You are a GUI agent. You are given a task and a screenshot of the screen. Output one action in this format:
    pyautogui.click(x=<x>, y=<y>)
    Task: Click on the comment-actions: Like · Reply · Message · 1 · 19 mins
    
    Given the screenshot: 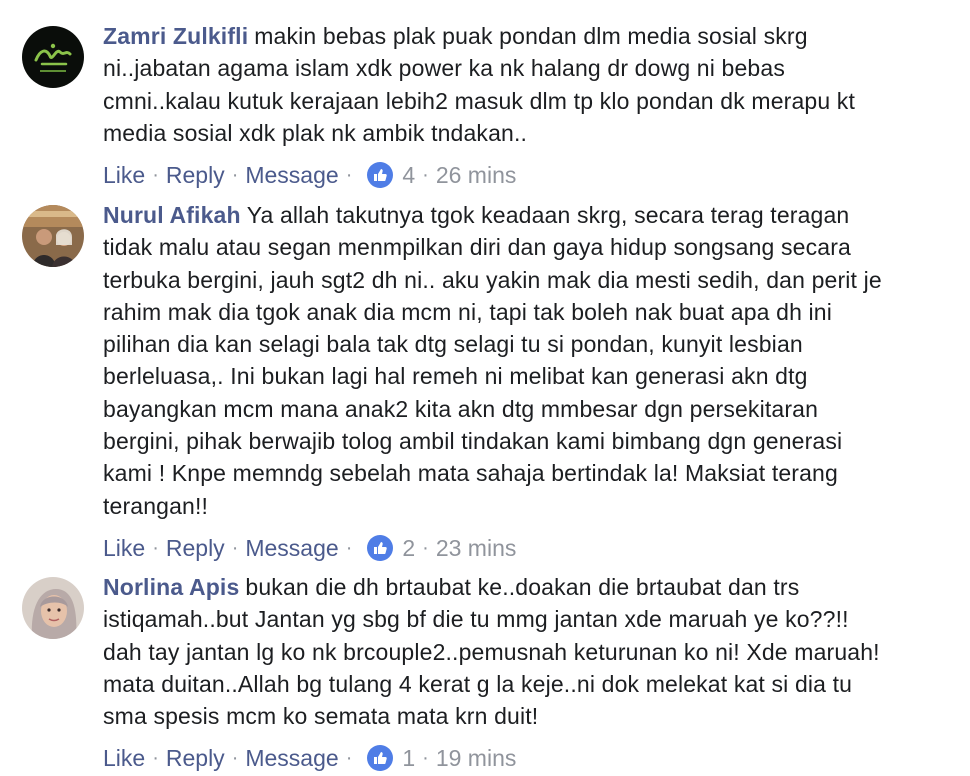 What is the action you would take?
    pyautogui.click(x=533, y=758)
    